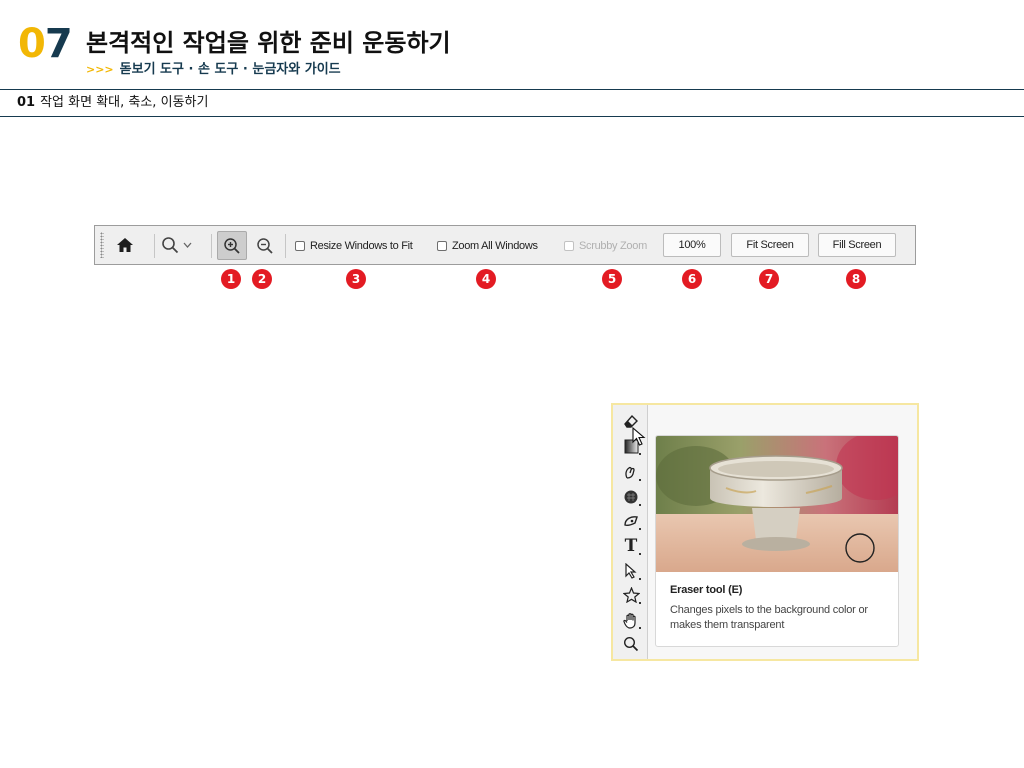 Image resolution: width=1024 pixels, height=768 pixels. I want to click on section-title: 작업 화면 확대, 축소, 이동하기, so click(124, 102).